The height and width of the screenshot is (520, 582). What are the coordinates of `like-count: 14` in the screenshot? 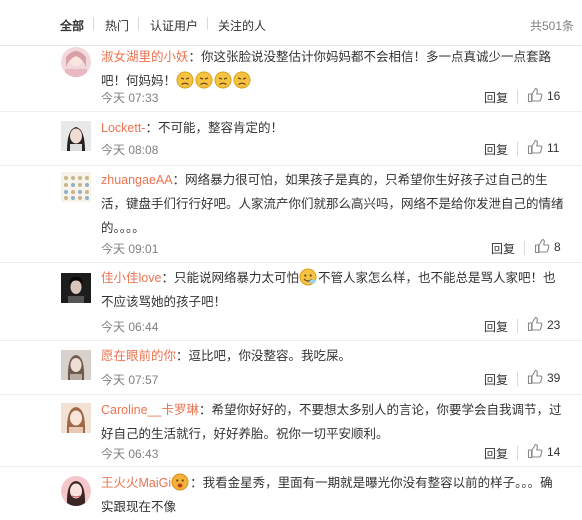 It's located at (554, 452).